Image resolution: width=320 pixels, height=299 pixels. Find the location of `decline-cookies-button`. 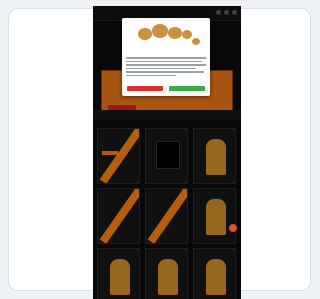

decline-cookies-button is located at coordinates (145, 88).